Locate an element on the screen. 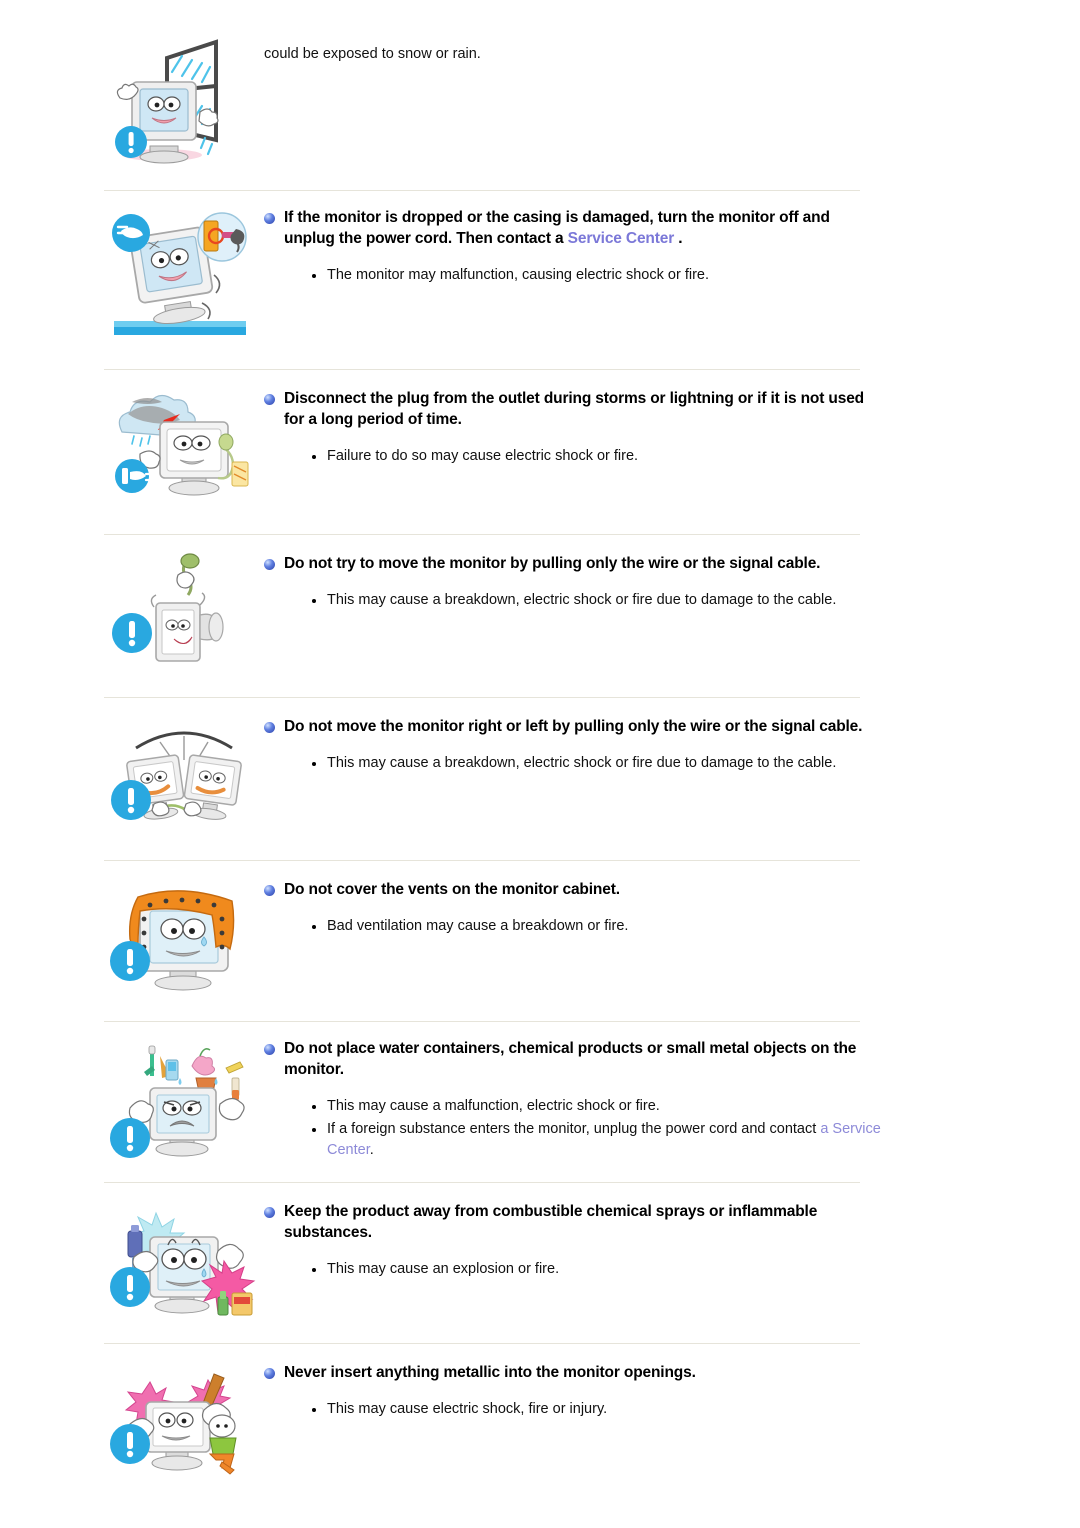  monitor-pull-cable-side-svg is located at coordinates (176, 775).